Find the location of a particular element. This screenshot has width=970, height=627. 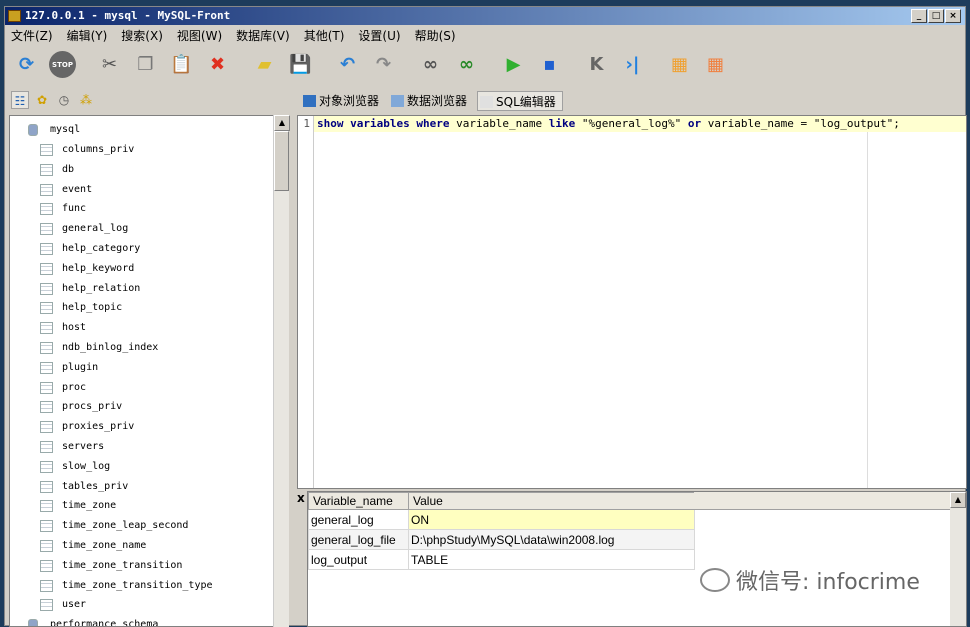

save-icon: 💾 is located at coordinates (300, 64).